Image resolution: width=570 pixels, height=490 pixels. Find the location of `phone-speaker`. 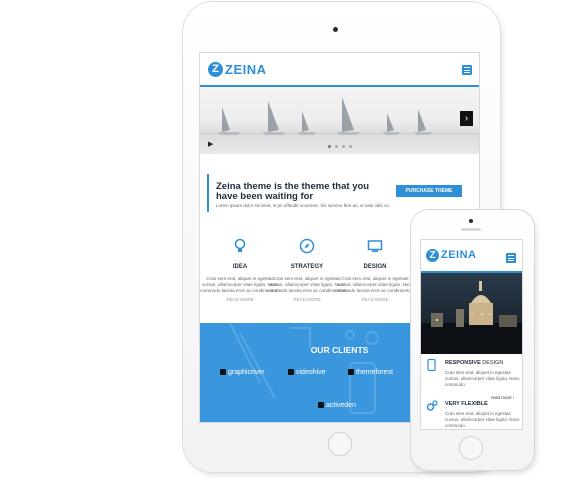

phone-speaker is located at coordinates (471, 229).